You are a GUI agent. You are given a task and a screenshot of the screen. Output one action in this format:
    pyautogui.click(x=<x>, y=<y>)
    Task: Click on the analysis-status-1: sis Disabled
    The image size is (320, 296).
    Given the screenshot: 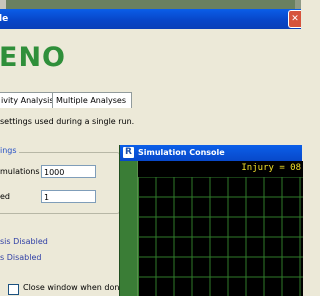 What is the action you would take?
    pyautogui.click(x=24, y=241)
    